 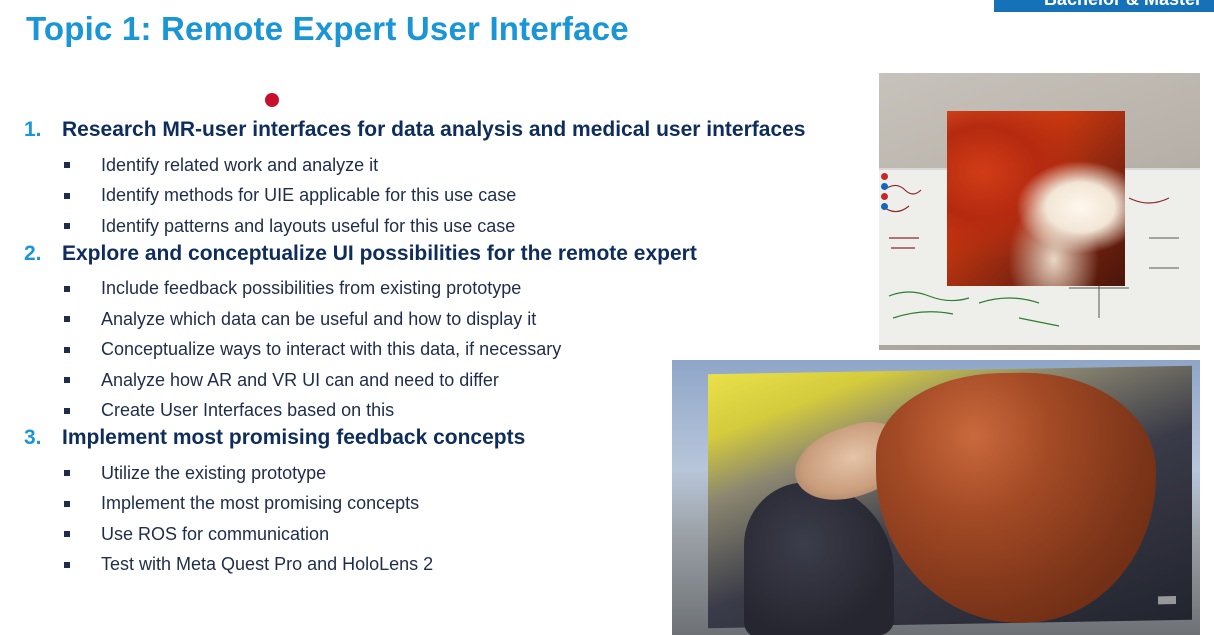 What do you see at coordinates (1036, 198) in the screenshot?
I see `liver-render-projection` at bounding box center [1036, 198].